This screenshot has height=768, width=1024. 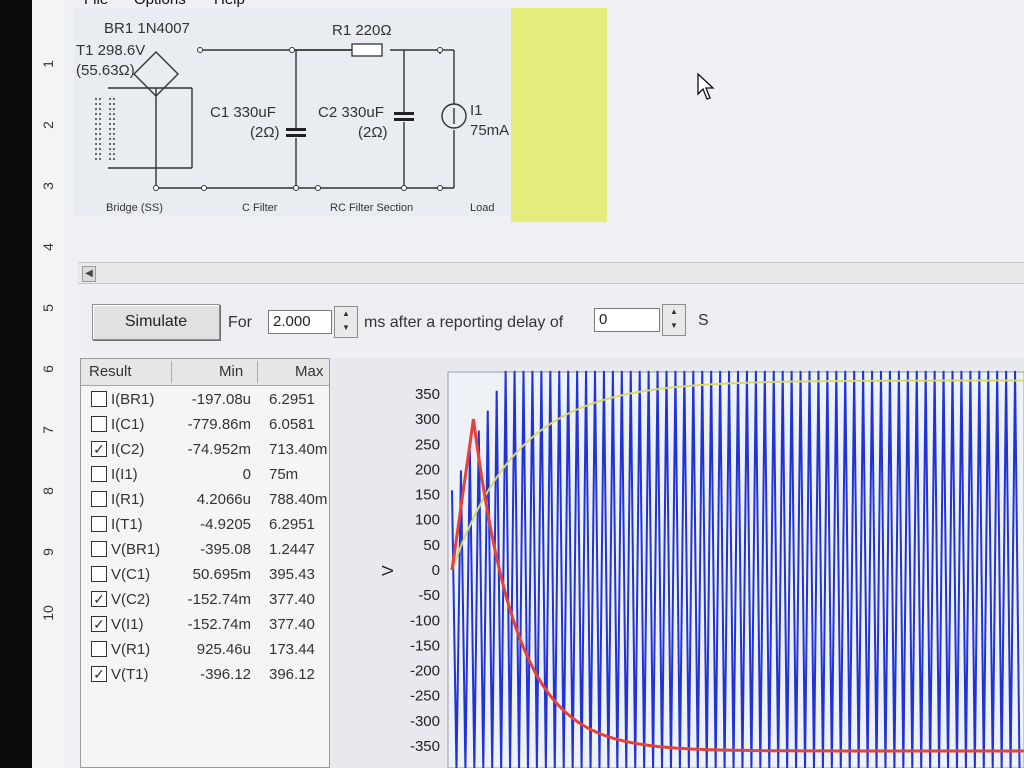 I want to click on circuit-schematic, so click(x=281, y=117).